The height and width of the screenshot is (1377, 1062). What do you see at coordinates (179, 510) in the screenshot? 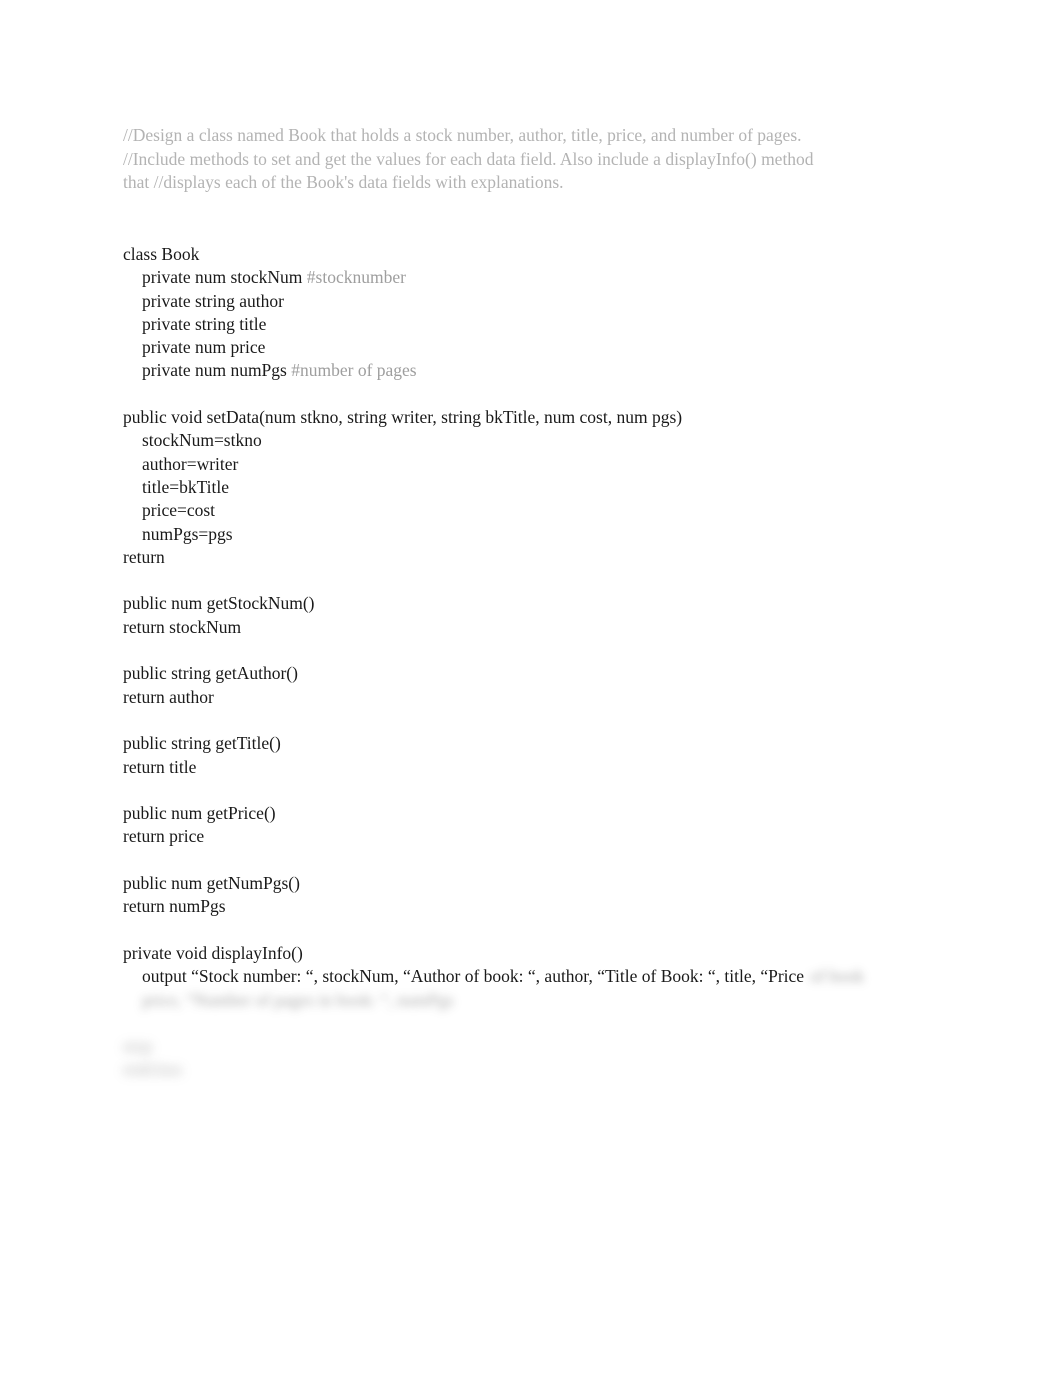
I see `setdata-assignment-price: price=cost` at bounding box center [179, 510].